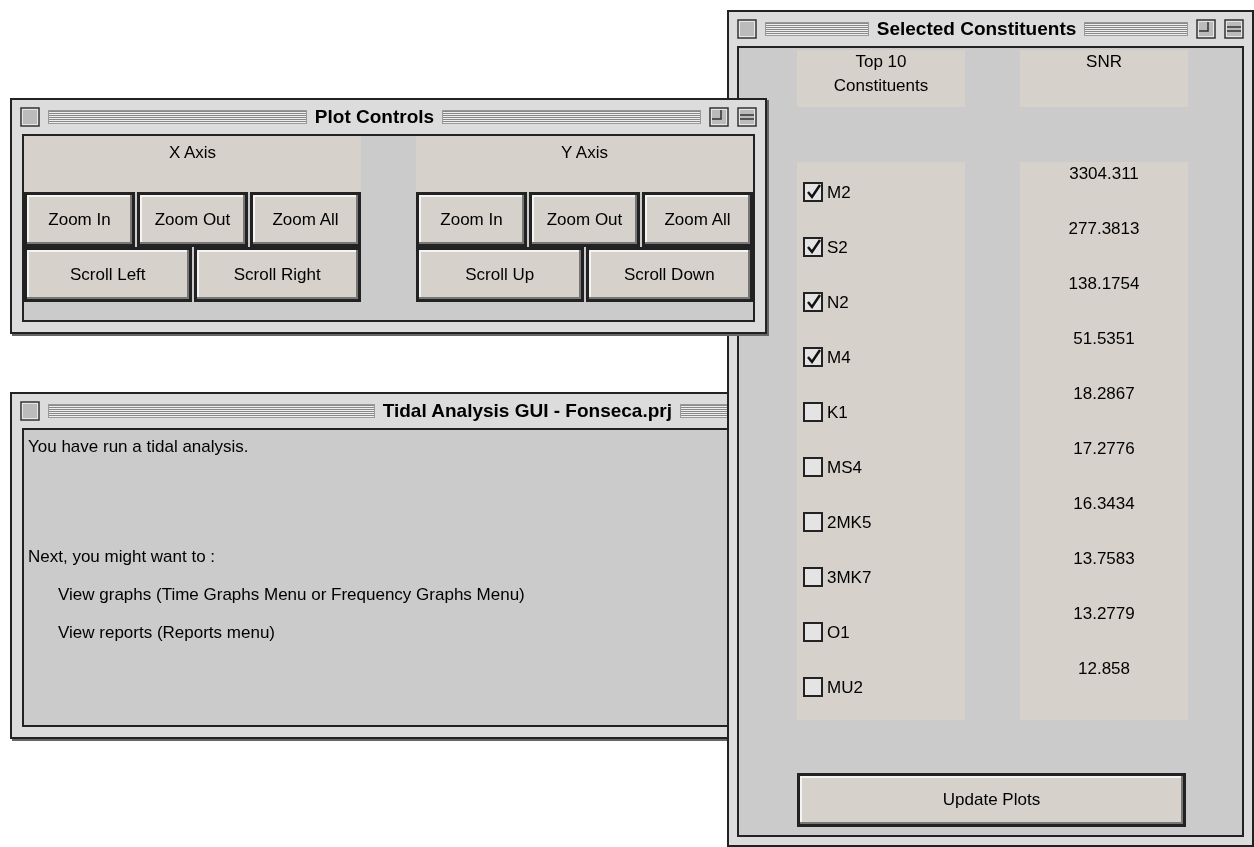 The image size is (1254, 847). Describe the element at coordinates (166, 633) in the screenshot. I see `message-text: View reports (Reports menu)` at that location.